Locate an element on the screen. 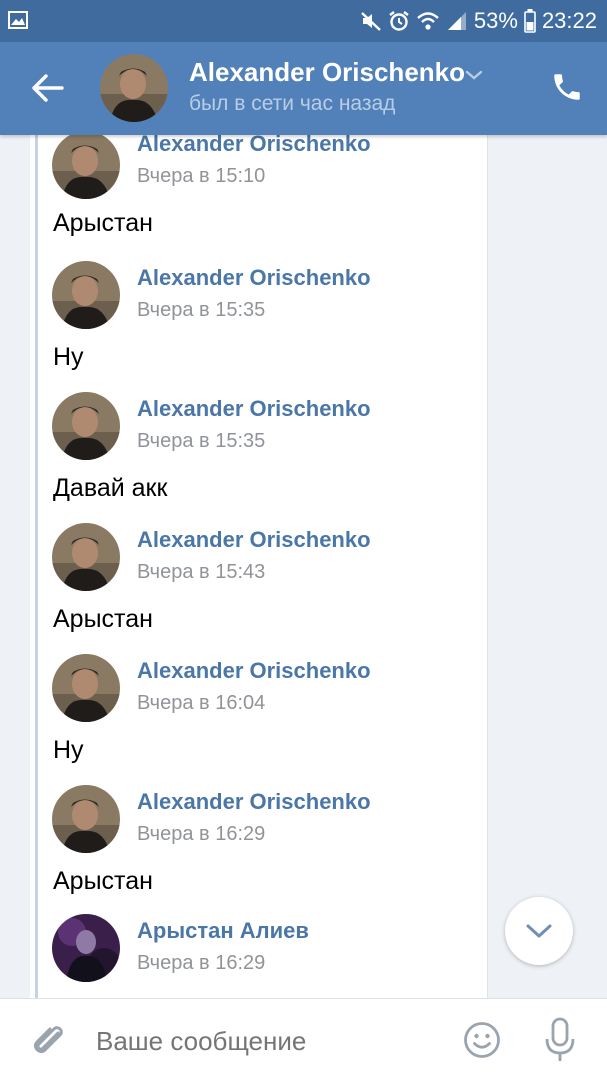  contact-name: Alexander Orischenko is located at coordinates (327, 72).